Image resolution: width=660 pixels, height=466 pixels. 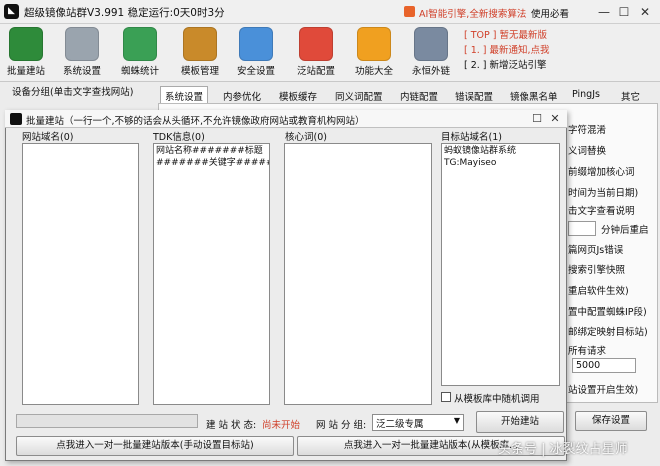 I want to click on toolbar-template-manage-button: 模板管理, so click(x=200, y=53).